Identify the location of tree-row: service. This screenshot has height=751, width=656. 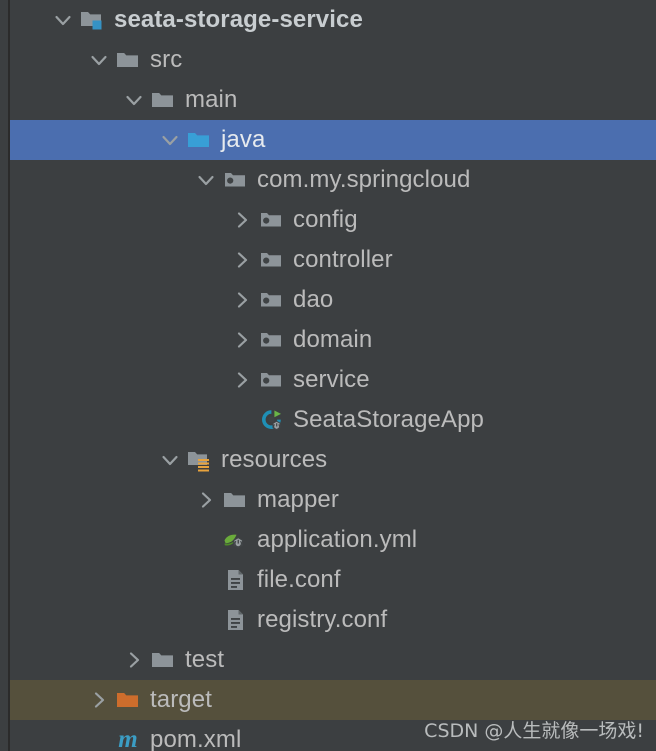
(328, 380).